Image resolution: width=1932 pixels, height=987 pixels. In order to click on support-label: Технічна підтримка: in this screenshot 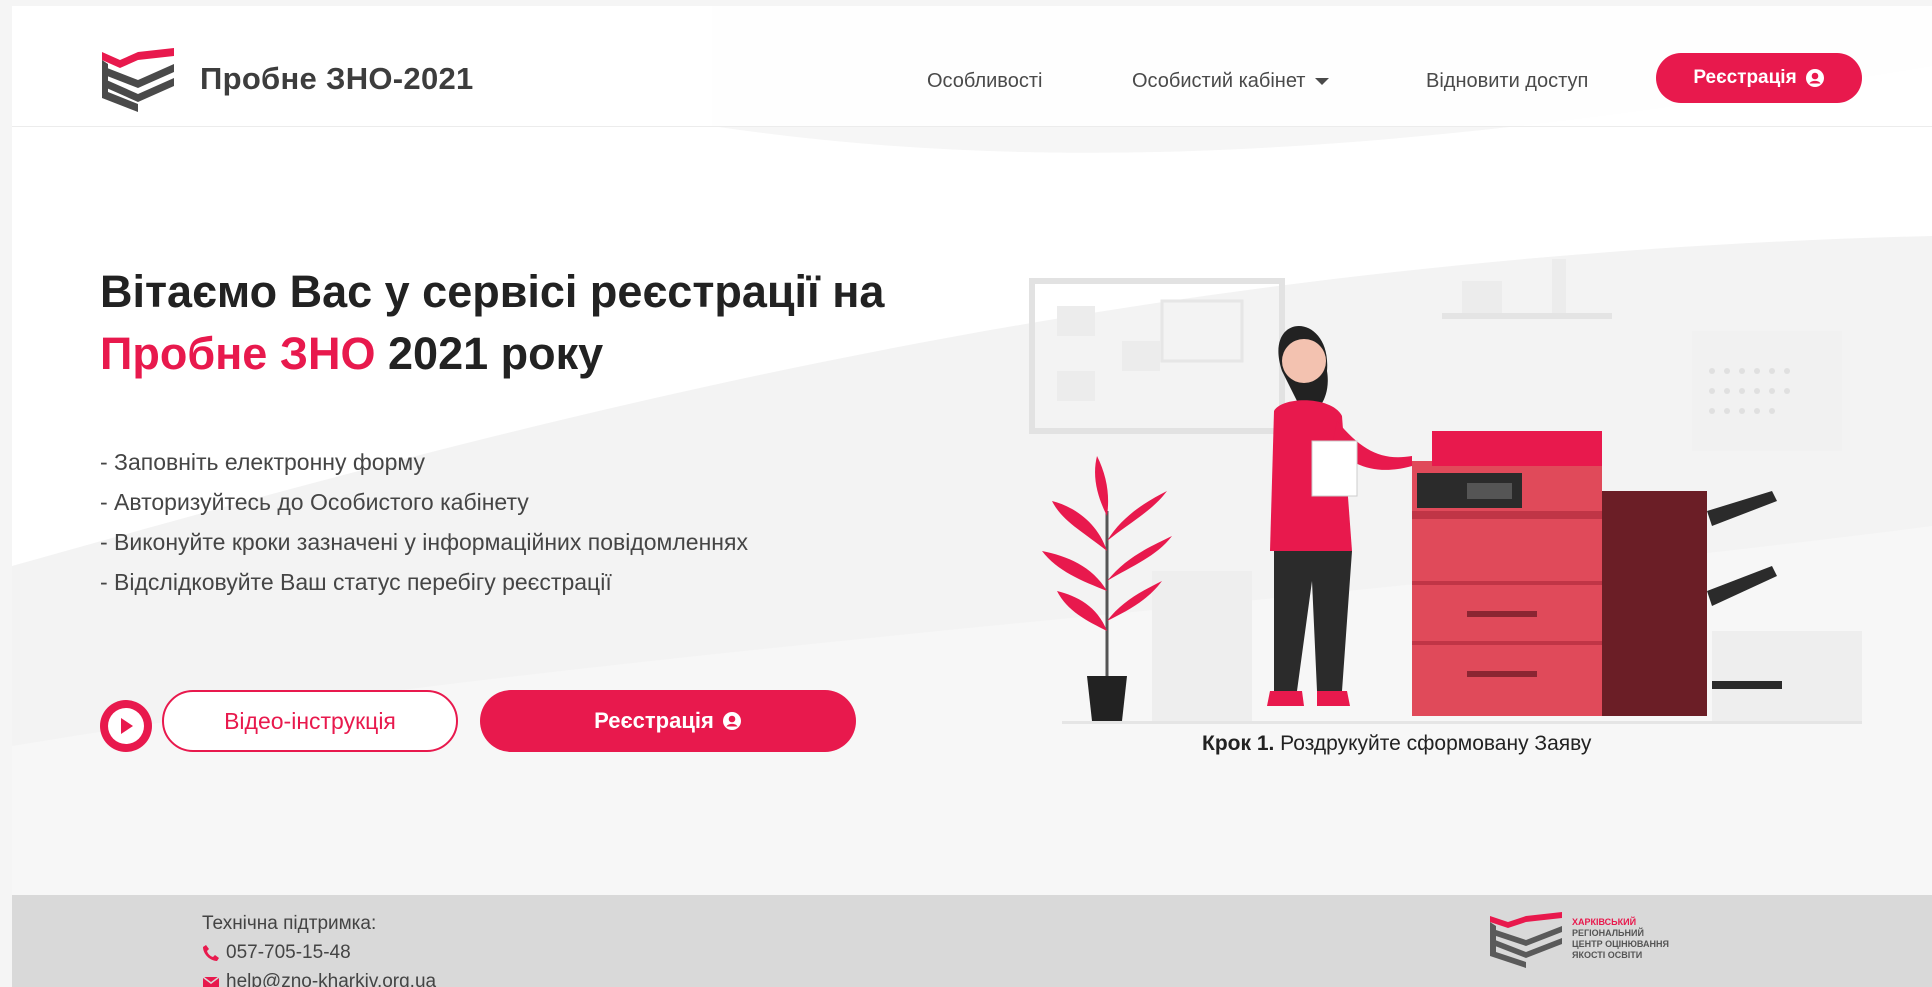, I will do `click(289, 923)`.